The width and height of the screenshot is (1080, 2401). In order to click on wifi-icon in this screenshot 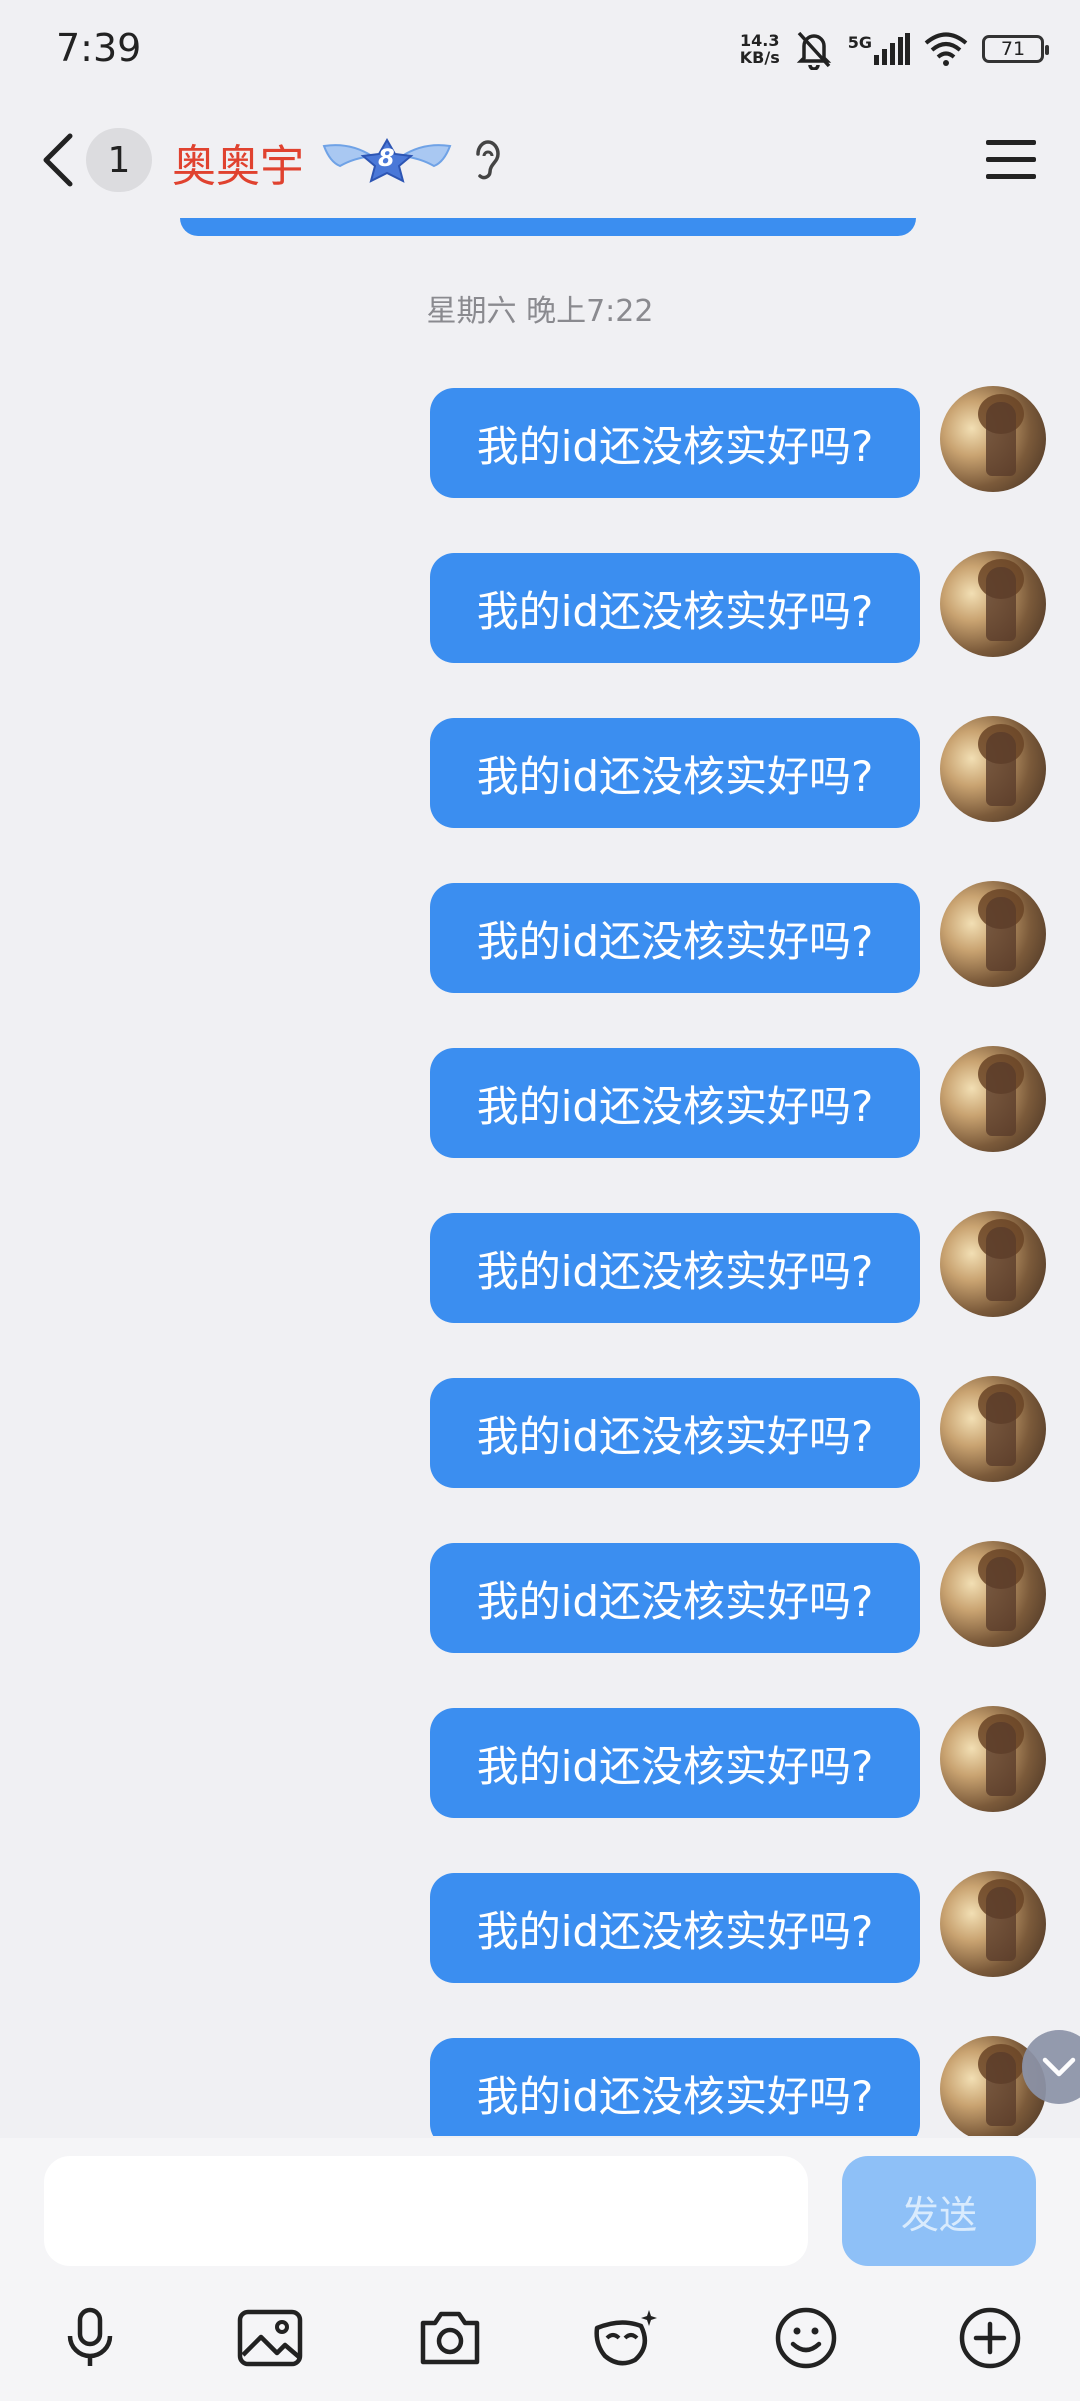, I will do `click(946, 49)`.